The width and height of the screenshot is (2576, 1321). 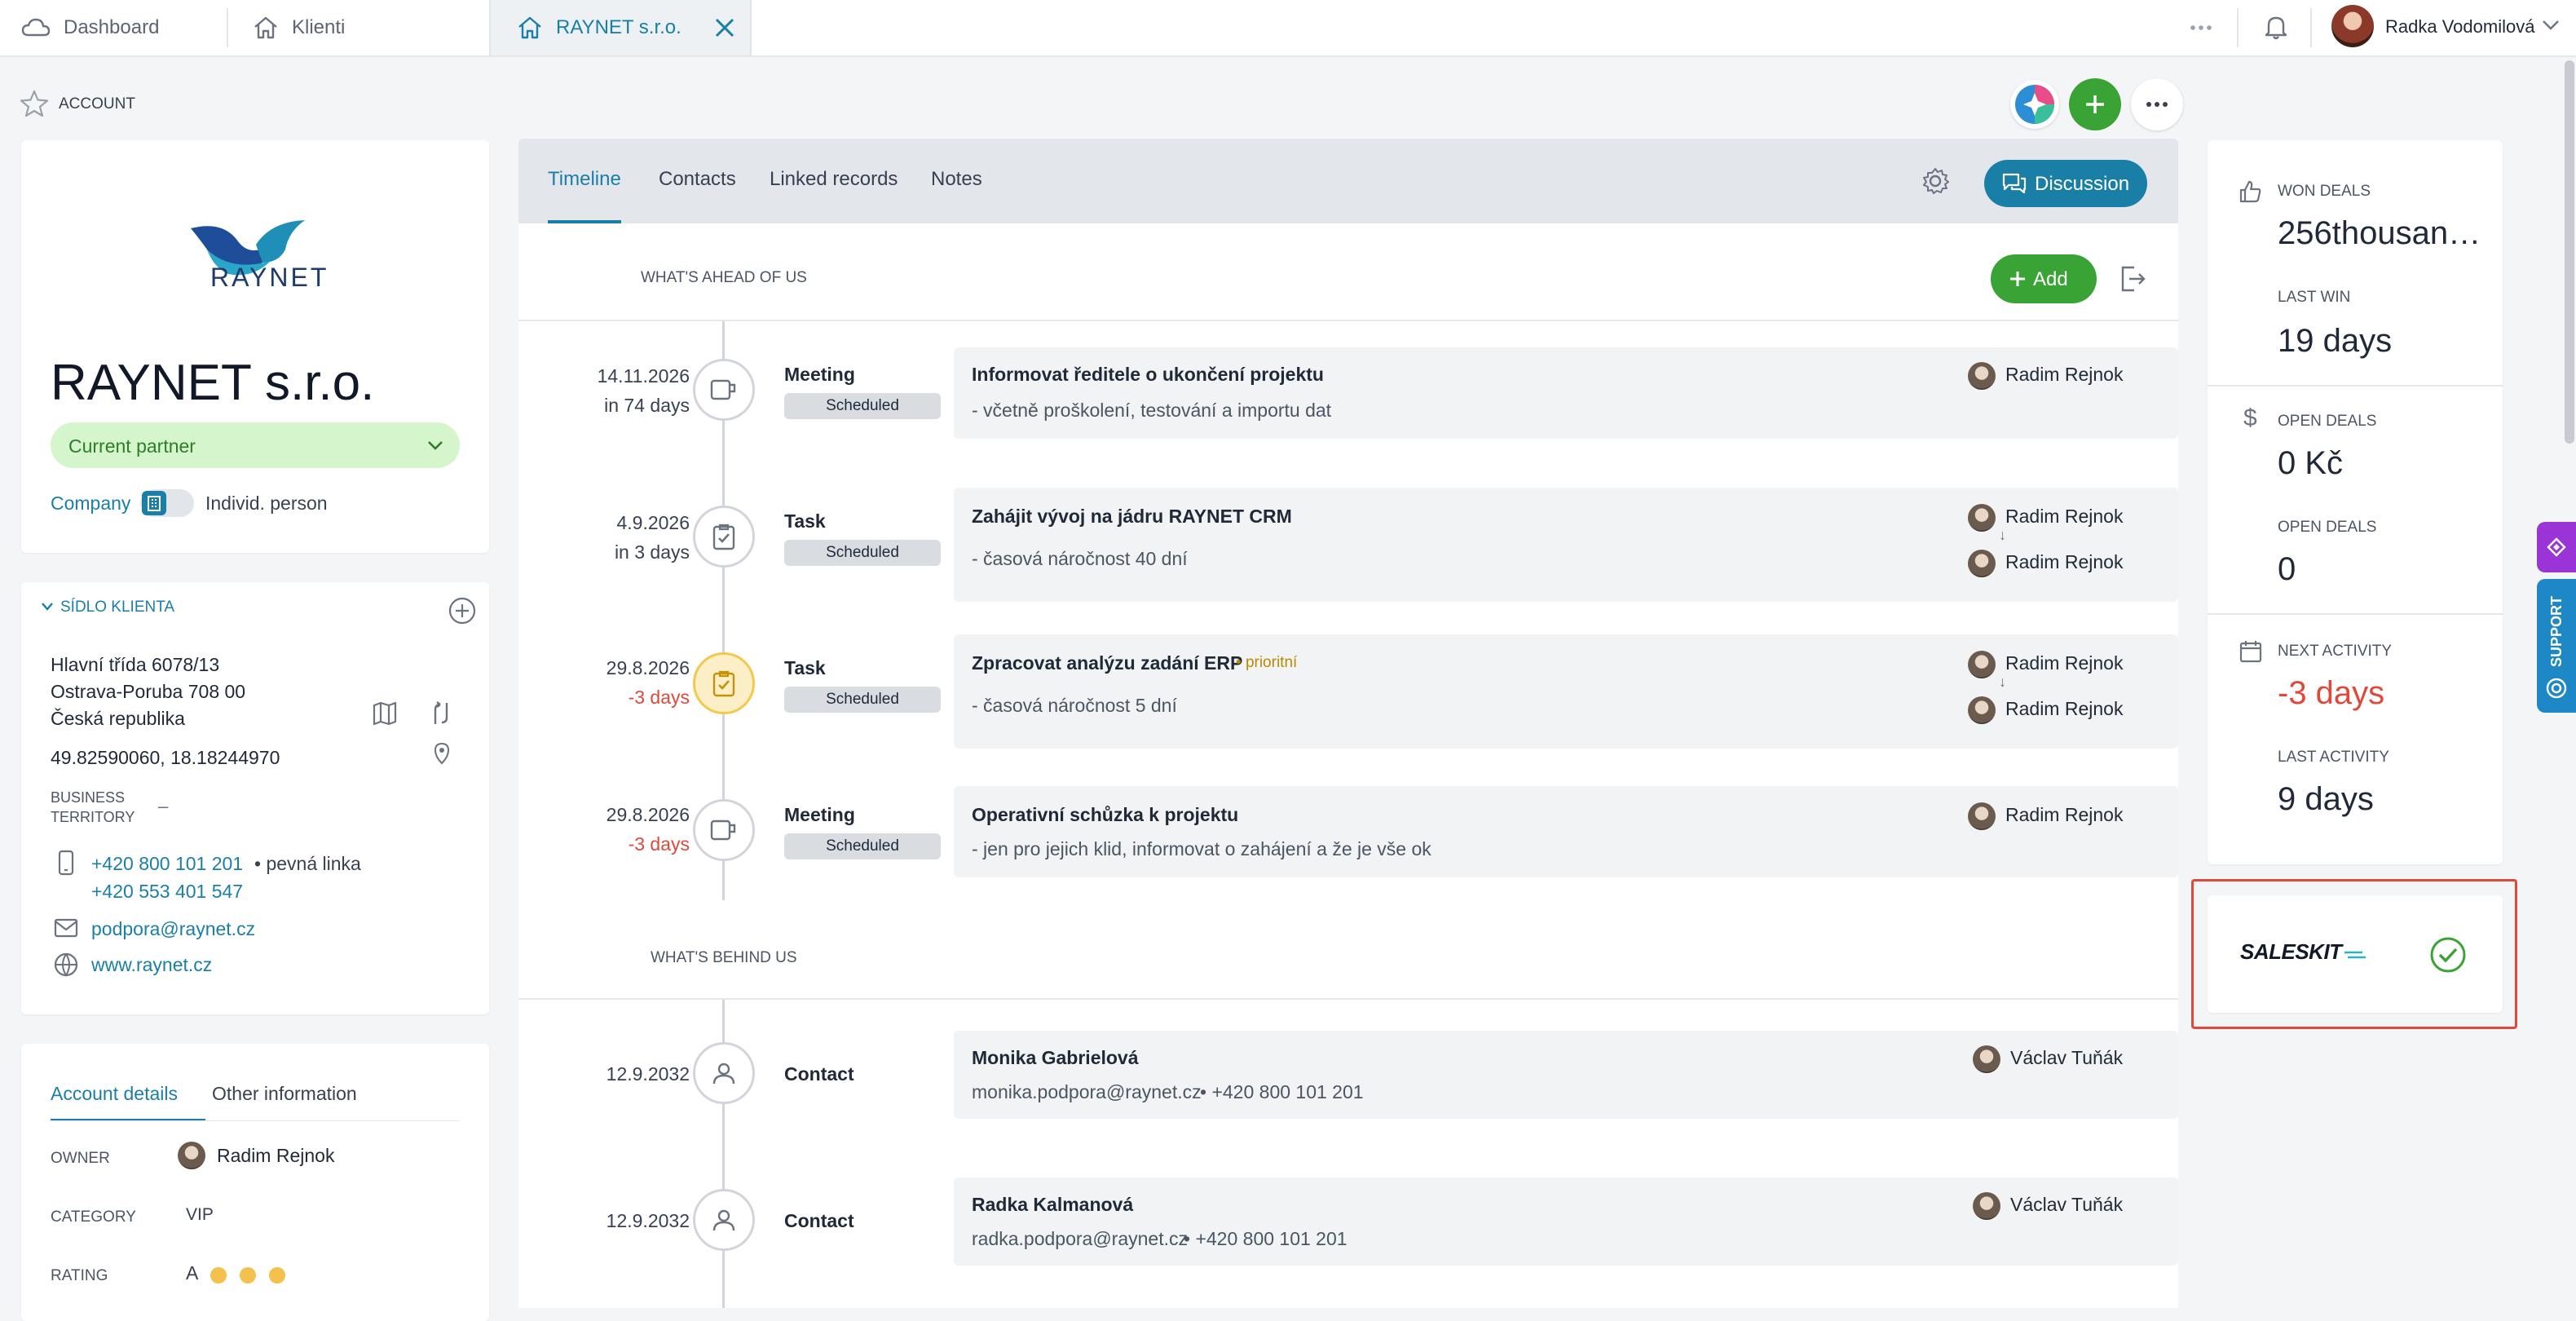 What do you see at coordinates (90, 27) in the screenshot?
I see `tab-dashboard: Dashboard` at bounding box center [90, 27].